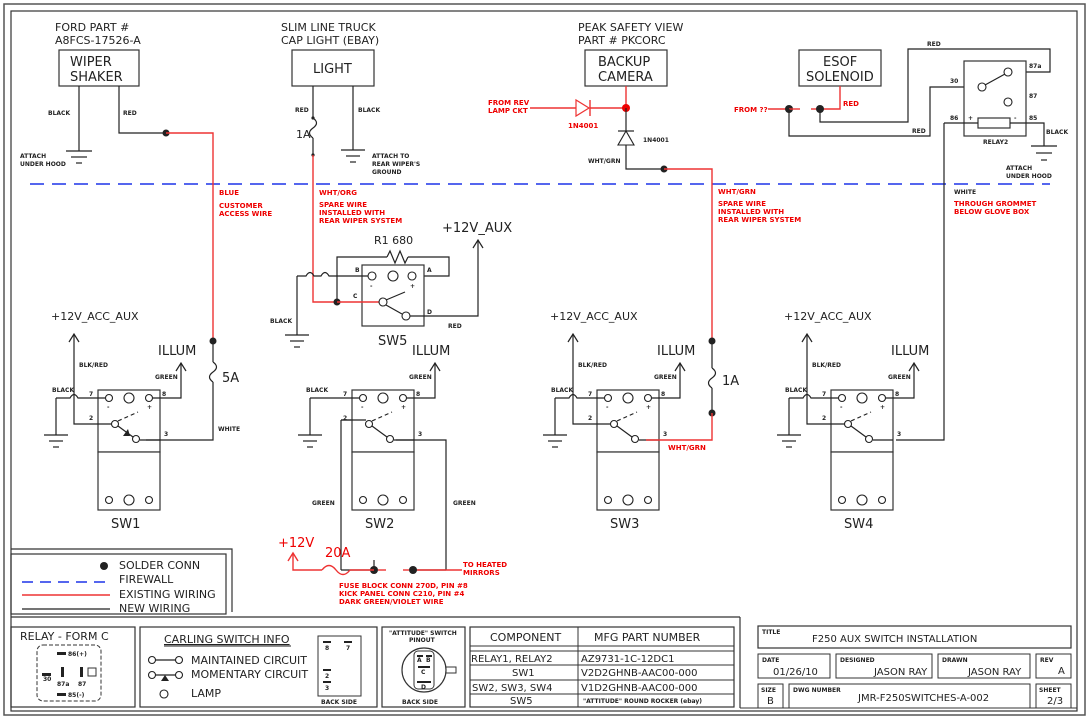  I want to click on parts-header-part-number: MFG PART NUMBER, so click(647, 637).